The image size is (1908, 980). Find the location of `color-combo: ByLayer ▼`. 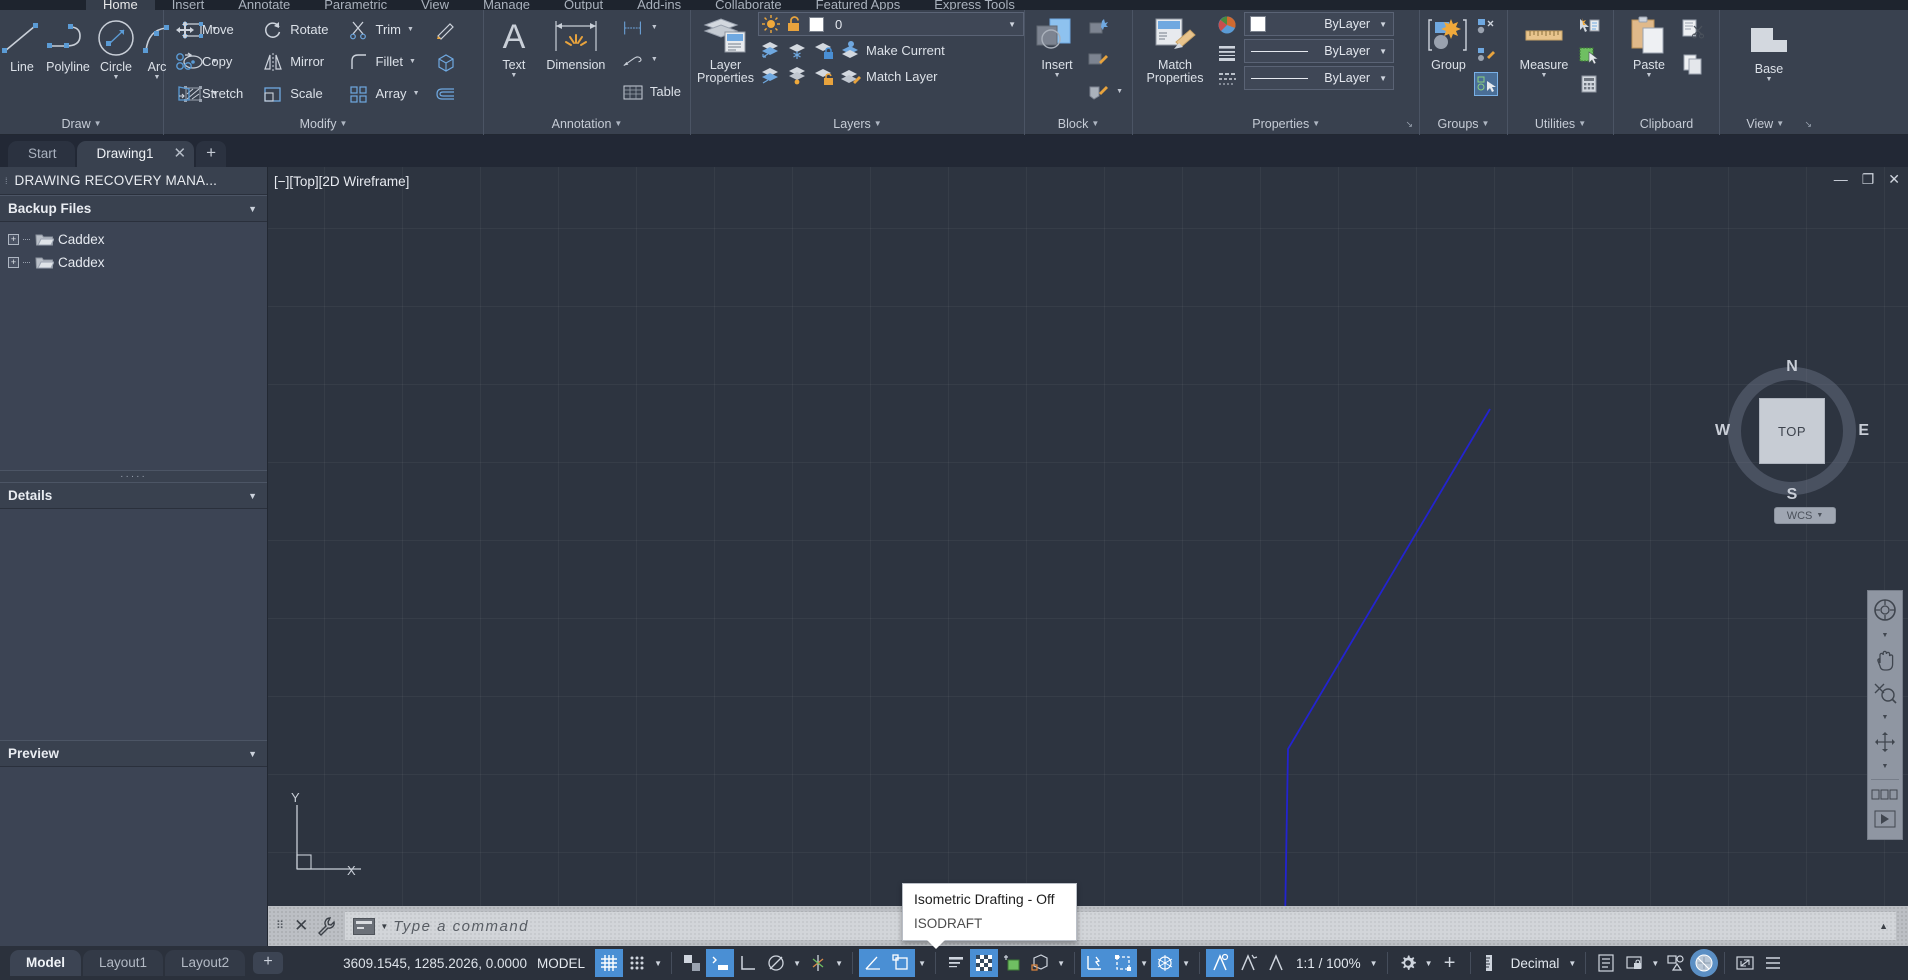

color-combo: ByLayer ▼ is located at coordinates (1319, 24).